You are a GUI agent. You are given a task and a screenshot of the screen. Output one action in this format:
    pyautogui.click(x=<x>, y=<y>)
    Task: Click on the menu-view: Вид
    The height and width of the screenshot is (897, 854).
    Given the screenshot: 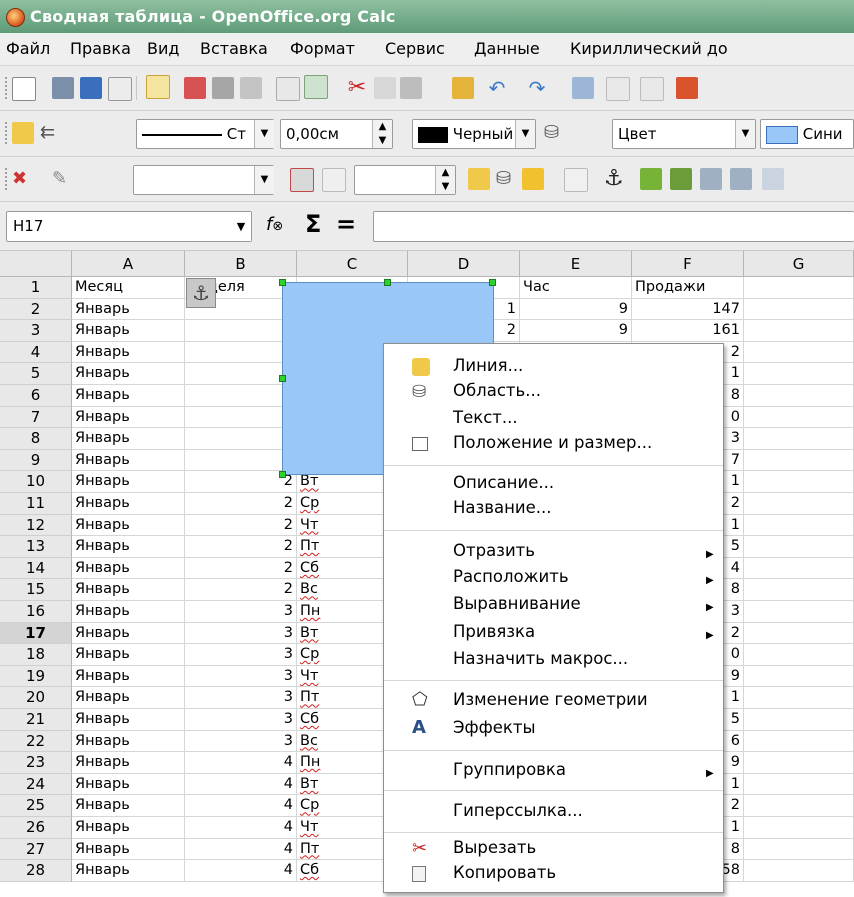 What is the action you would take?
    pyautogui.click(x=163, y=49)
    